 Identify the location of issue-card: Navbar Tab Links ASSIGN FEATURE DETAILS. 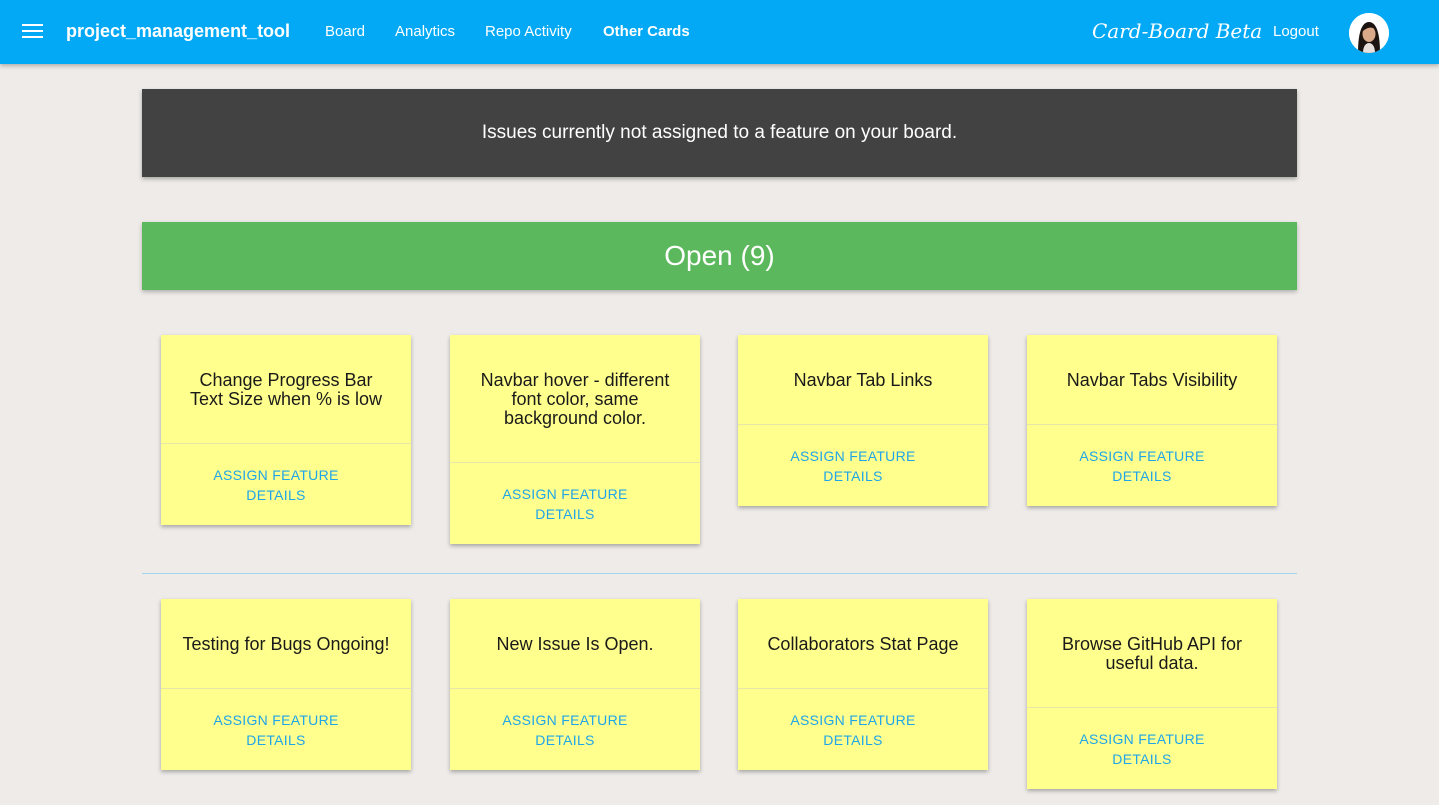
(863, 420).